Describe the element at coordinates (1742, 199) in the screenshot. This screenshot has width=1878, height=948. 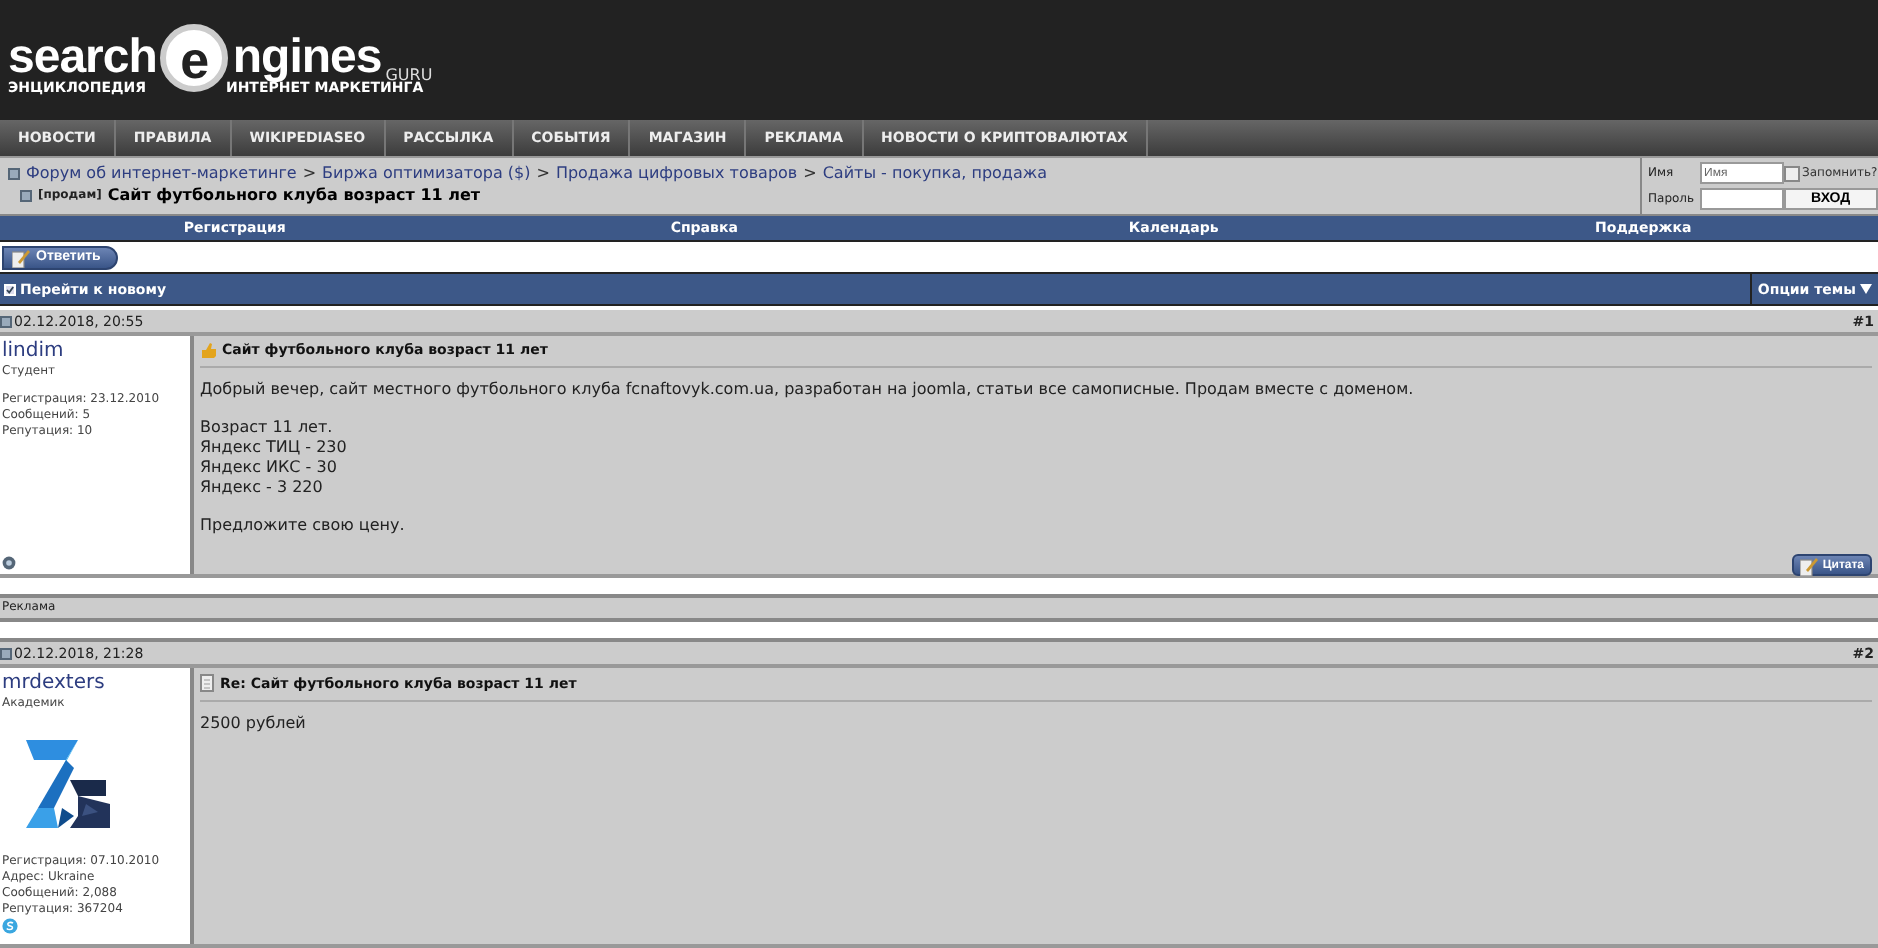
I see `password-field` at that location.